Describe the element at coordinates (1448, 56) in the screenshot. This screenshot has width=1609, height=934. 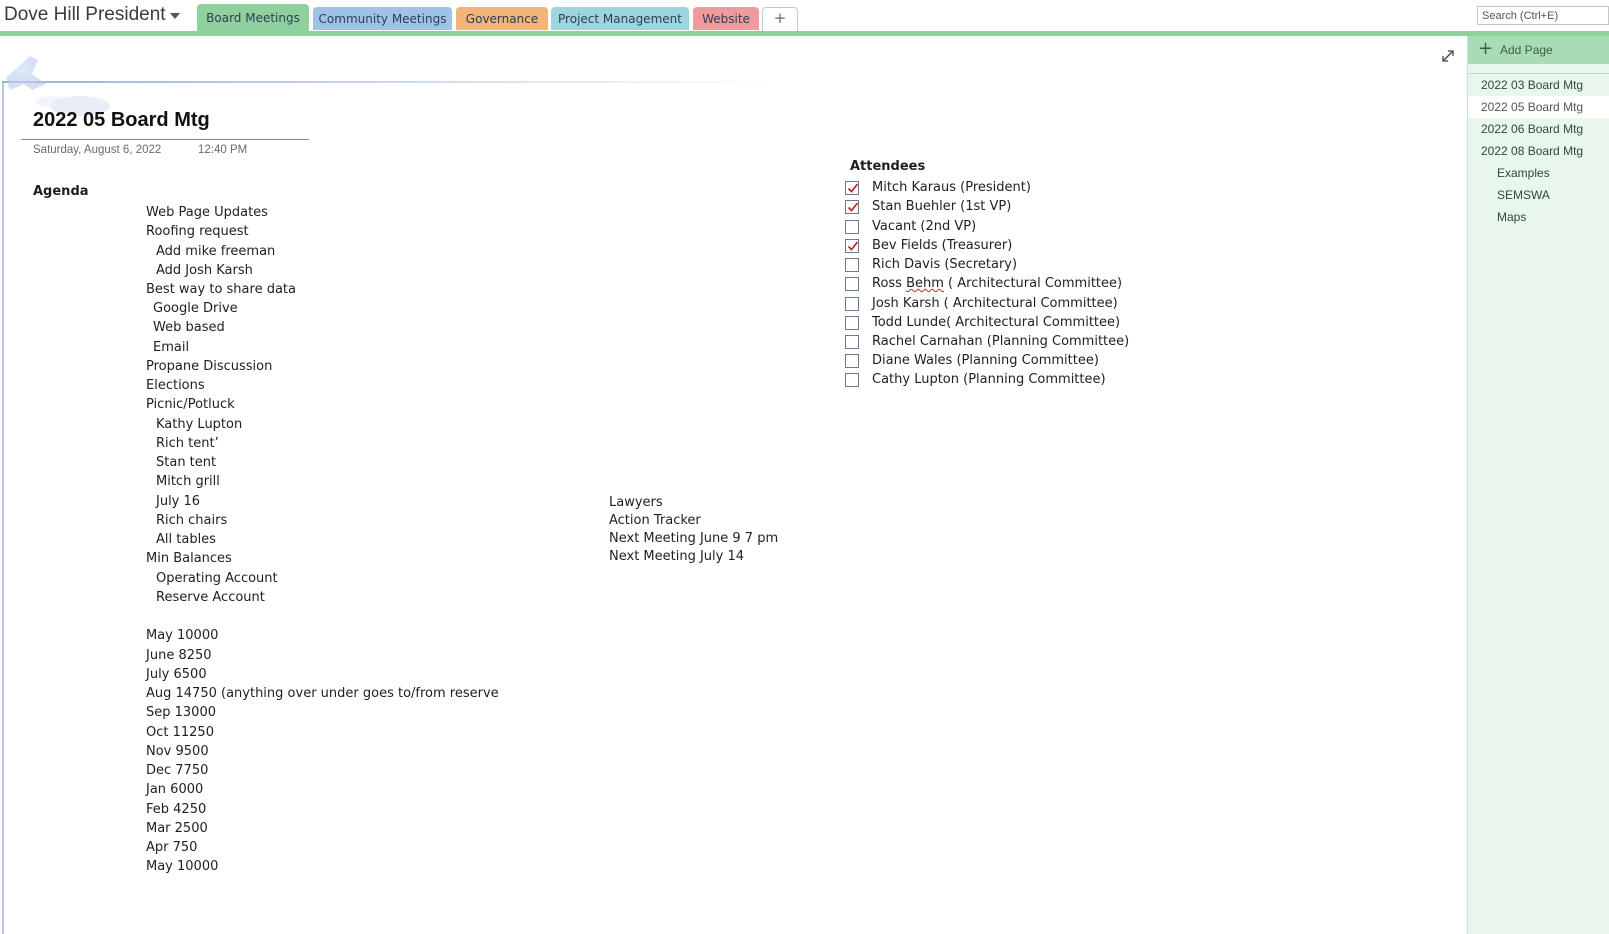
I see `expand-icon` at that location.